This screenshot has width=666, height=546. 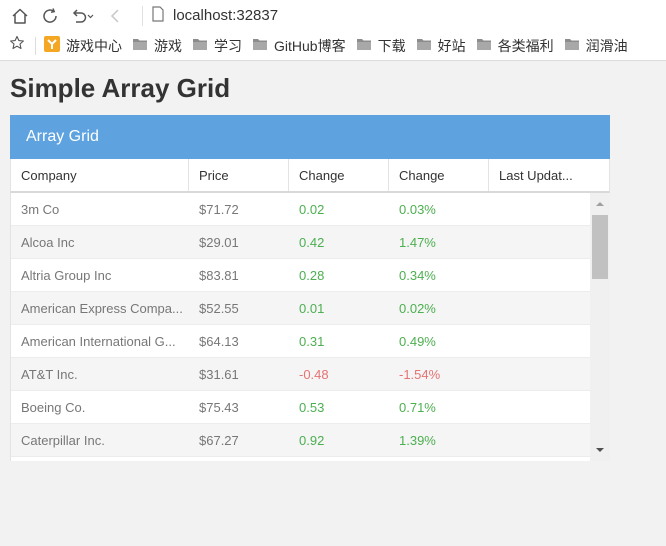 What do you see at coordinates (391, 45) in the screenshot?
I see `bookmark-label: 下载` at bounding box center [391, 45].